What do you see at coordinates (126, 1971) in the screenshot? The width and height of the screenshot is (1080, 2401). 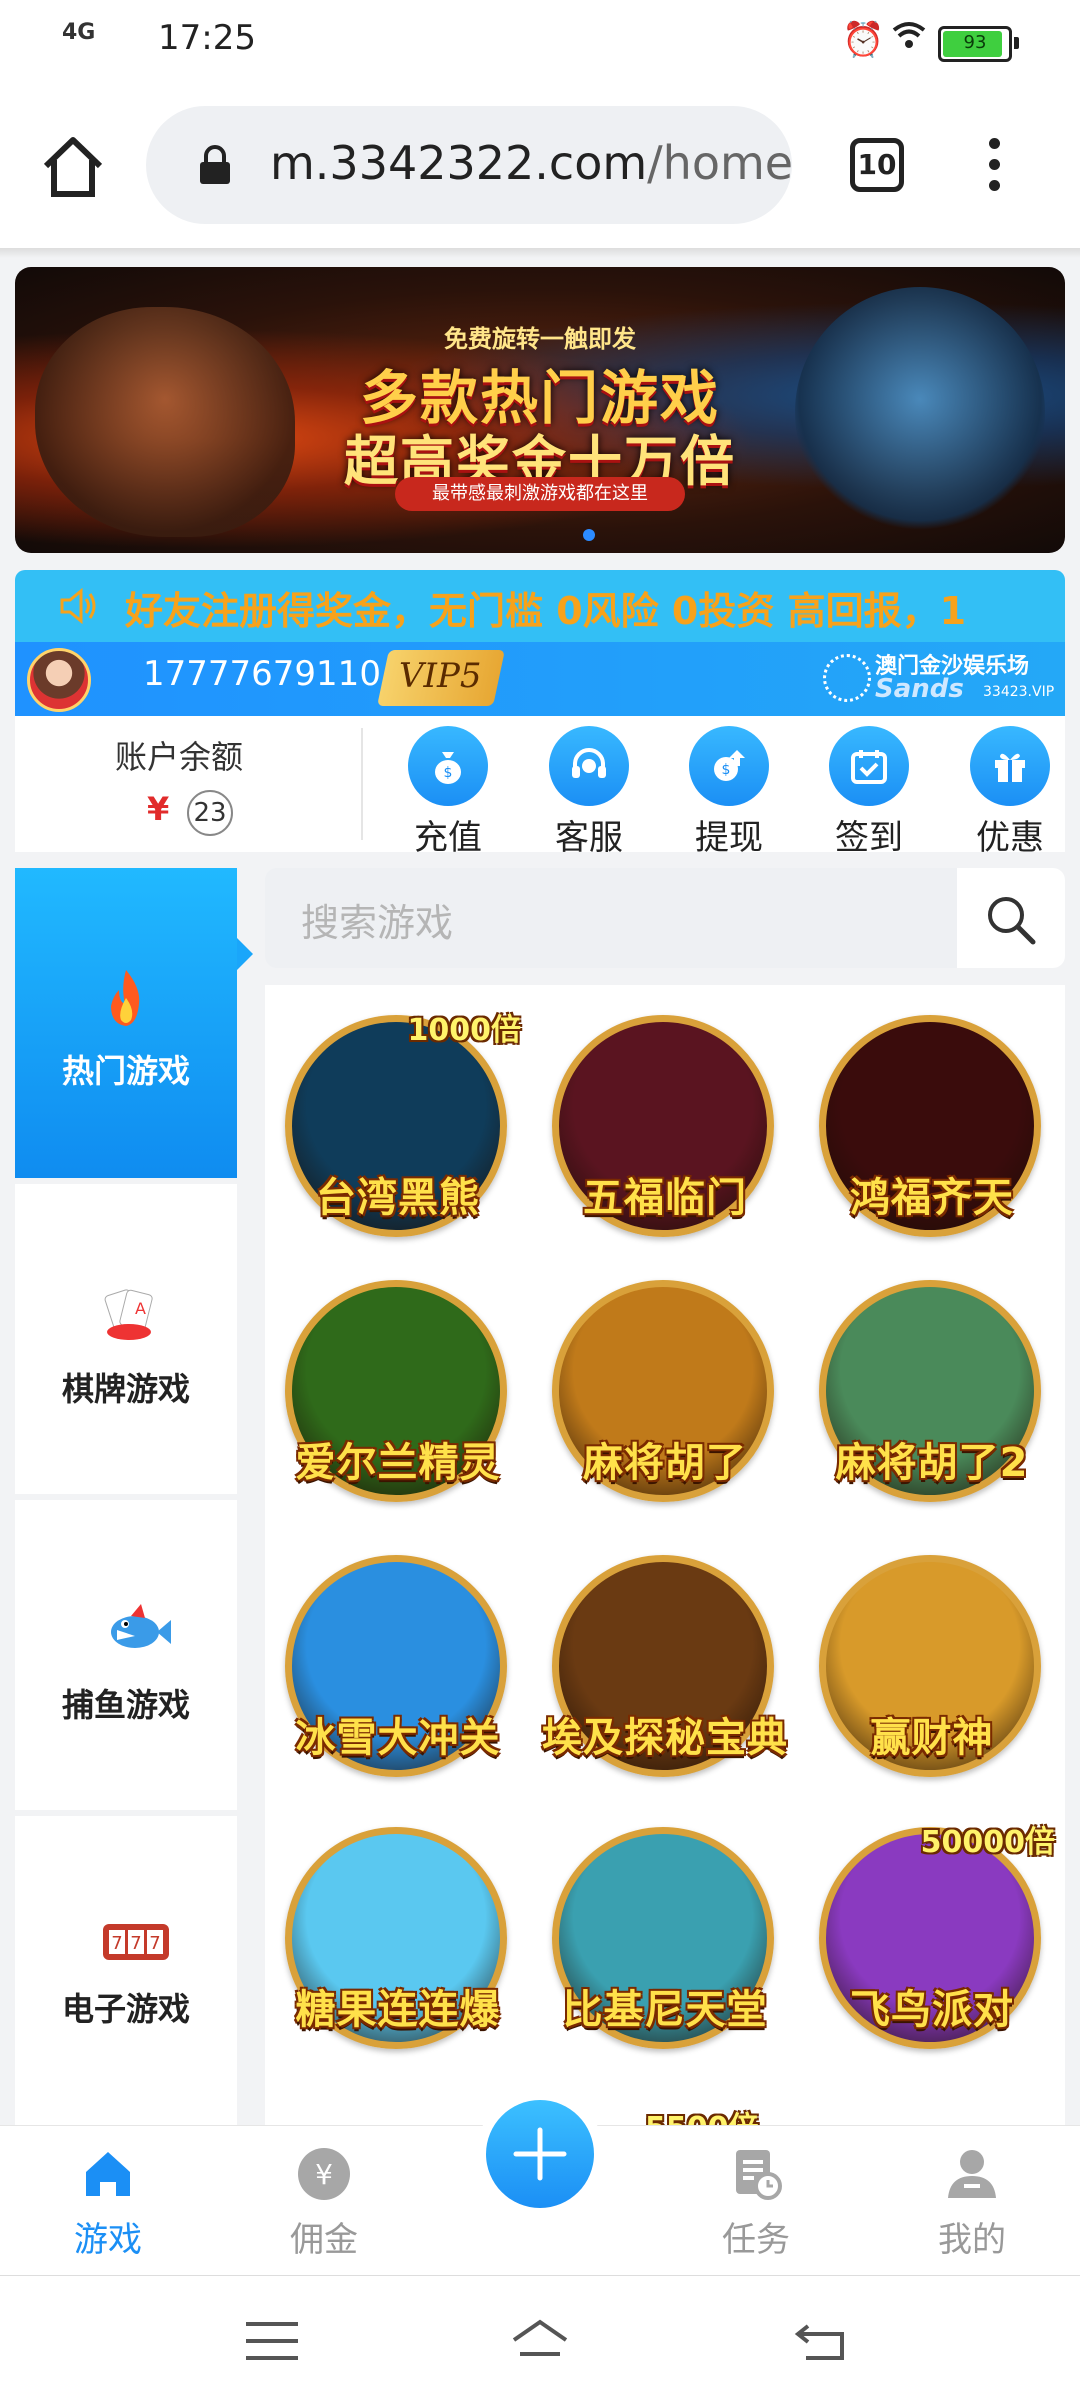 I see `category-slot-games: 777 电子游戏` at bounding box center [126, 1971].